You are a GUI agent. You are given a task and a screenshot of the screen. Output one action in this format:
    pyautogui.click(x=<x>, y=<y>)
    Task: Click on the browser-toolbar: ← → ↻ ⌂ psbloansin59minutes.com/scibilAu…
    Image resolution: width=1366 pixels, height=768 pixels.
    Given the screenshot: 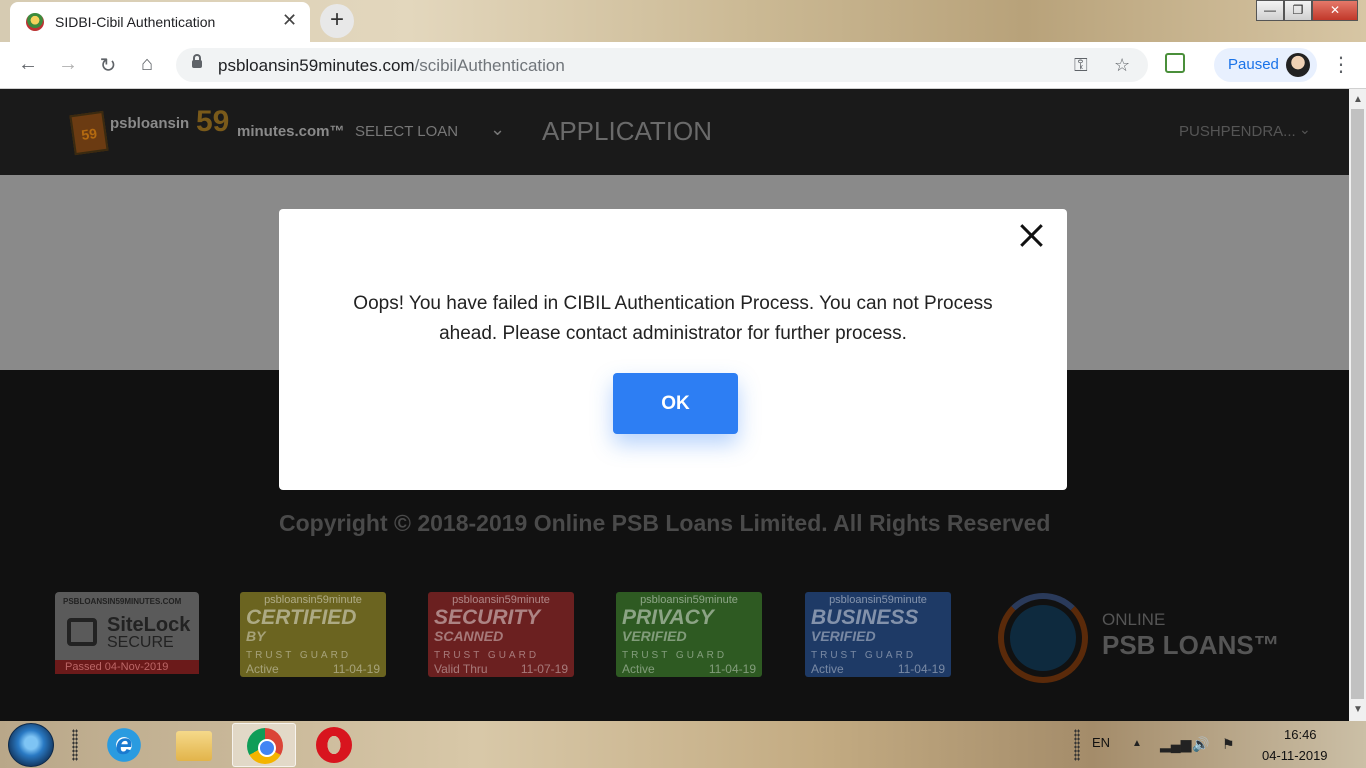 What is the action you would take?
    pyautogui.click(x=683, y=65)
    